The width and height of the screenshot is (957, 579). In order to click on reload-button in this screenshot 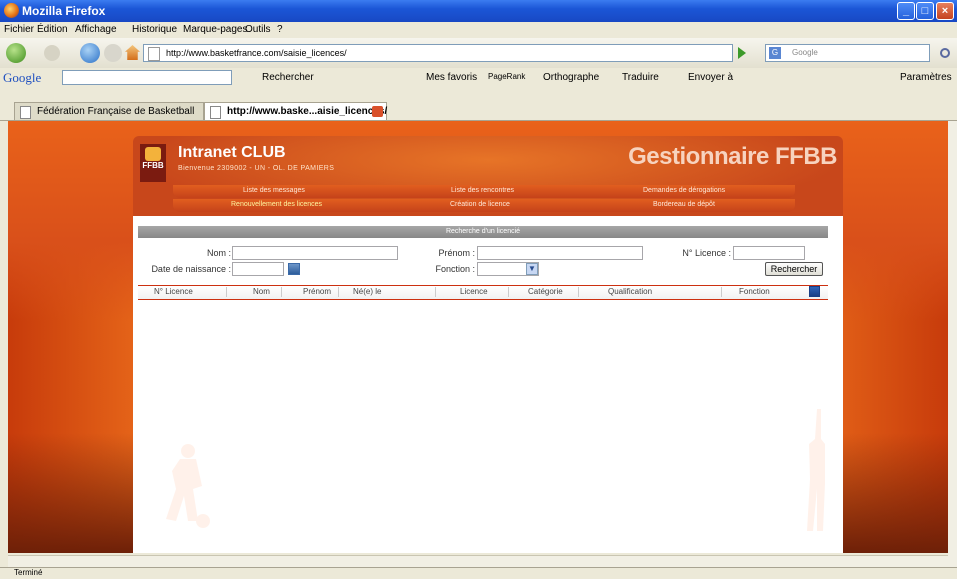, I will do `click(90, 53)`.